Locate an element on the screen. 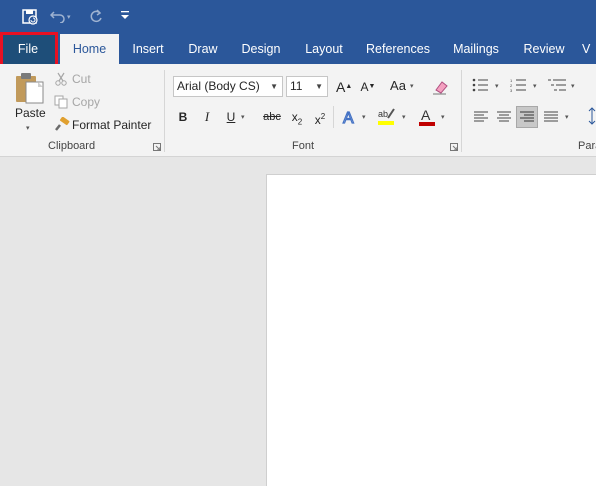  italic-button: I is located at coordinates (207, 117).